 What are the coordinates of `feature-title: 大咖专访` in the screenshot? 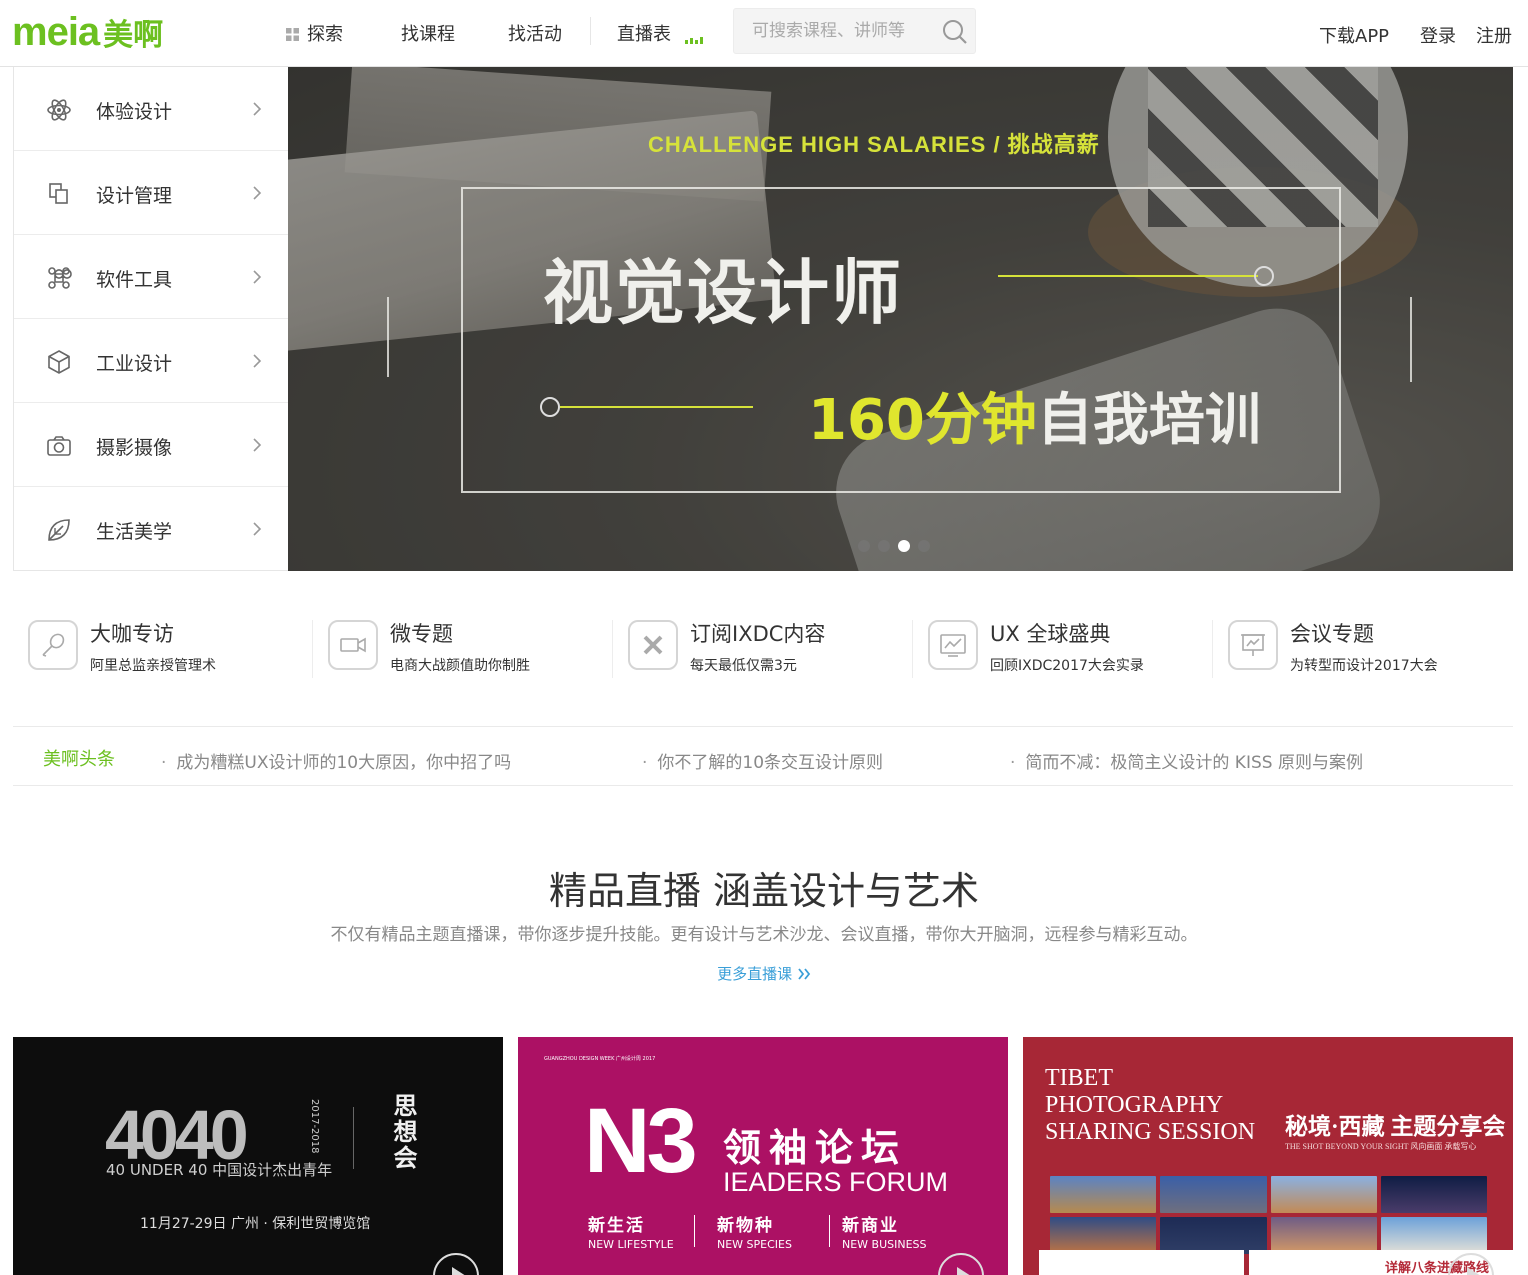 It's located at (132, 634).